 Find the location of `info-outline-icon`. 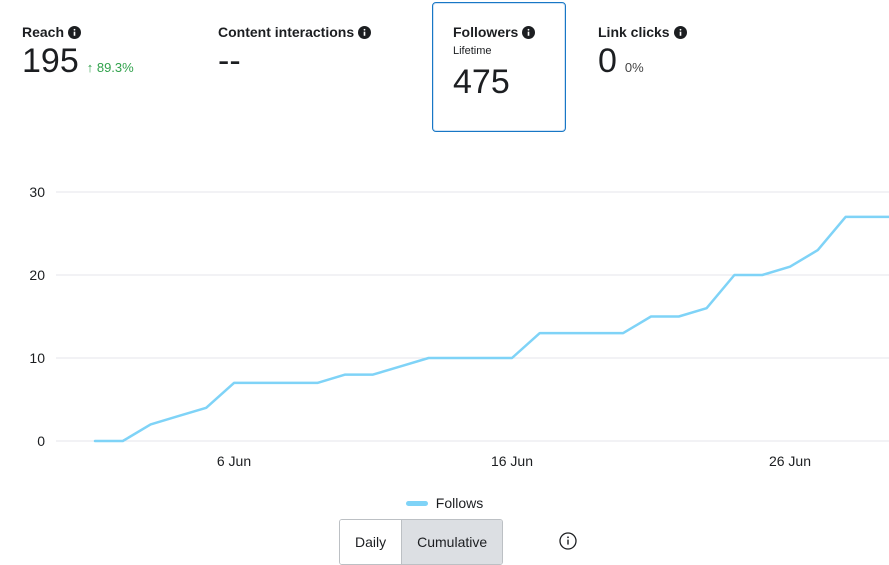

info-outline-icon is located at coordinates (568, 541).